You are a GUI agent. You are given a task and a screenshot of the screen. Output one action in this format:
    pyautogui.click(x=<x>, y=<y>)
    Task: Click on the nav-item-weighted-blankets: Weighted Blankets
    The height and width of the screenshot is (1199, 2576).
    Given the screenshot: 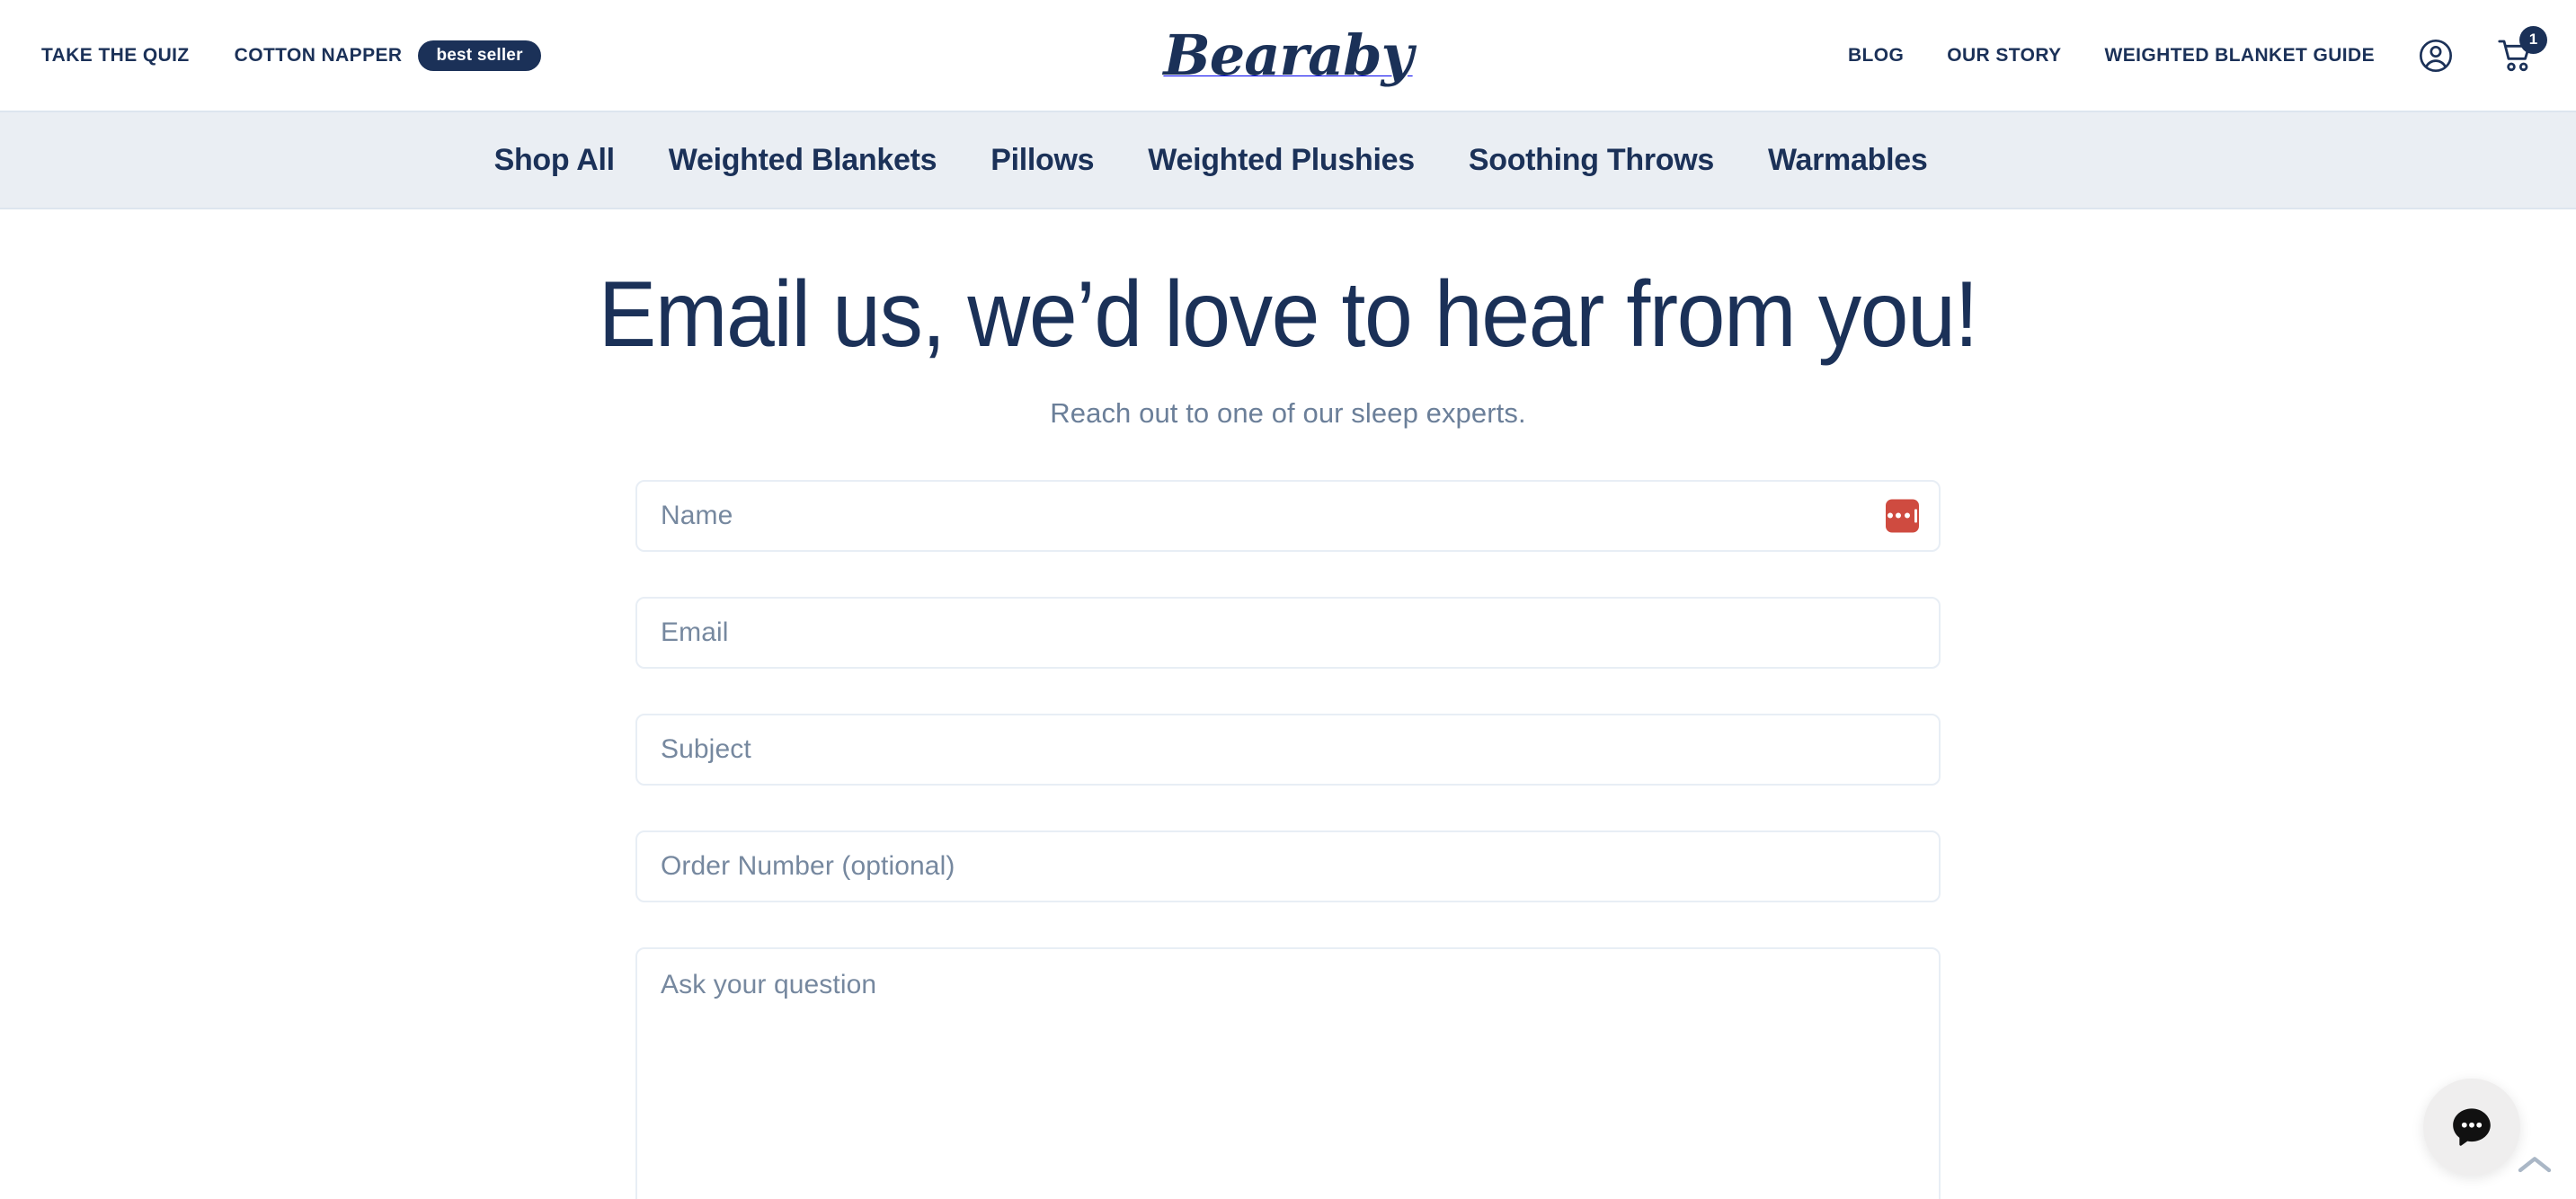 What is the action you would take?
    pyautogui.click(x=803, y=160)
    